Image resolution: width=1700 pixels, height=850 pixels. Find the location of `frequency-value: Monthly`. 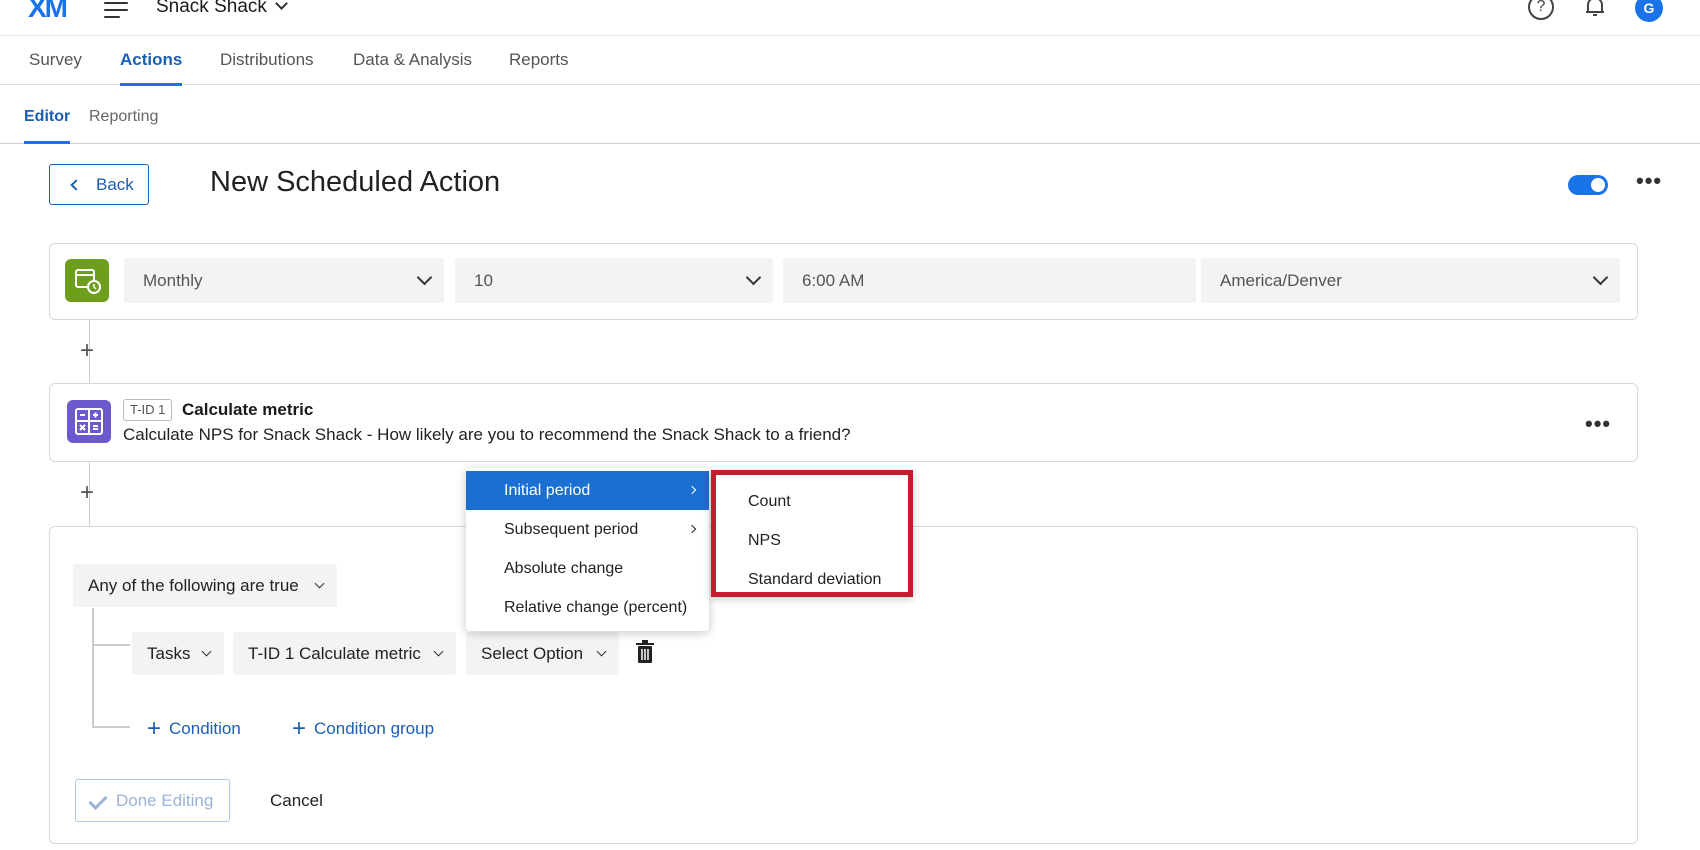

frequency-value: Monthly is located at coordinates (173, 280).